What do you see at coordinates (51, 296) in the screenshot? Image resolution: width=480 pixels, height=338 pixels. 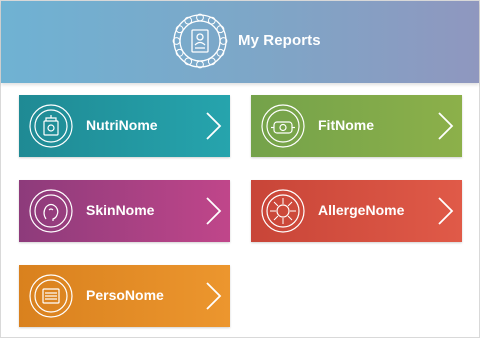 I see `personality-icon` at bounding box center [51, 296].